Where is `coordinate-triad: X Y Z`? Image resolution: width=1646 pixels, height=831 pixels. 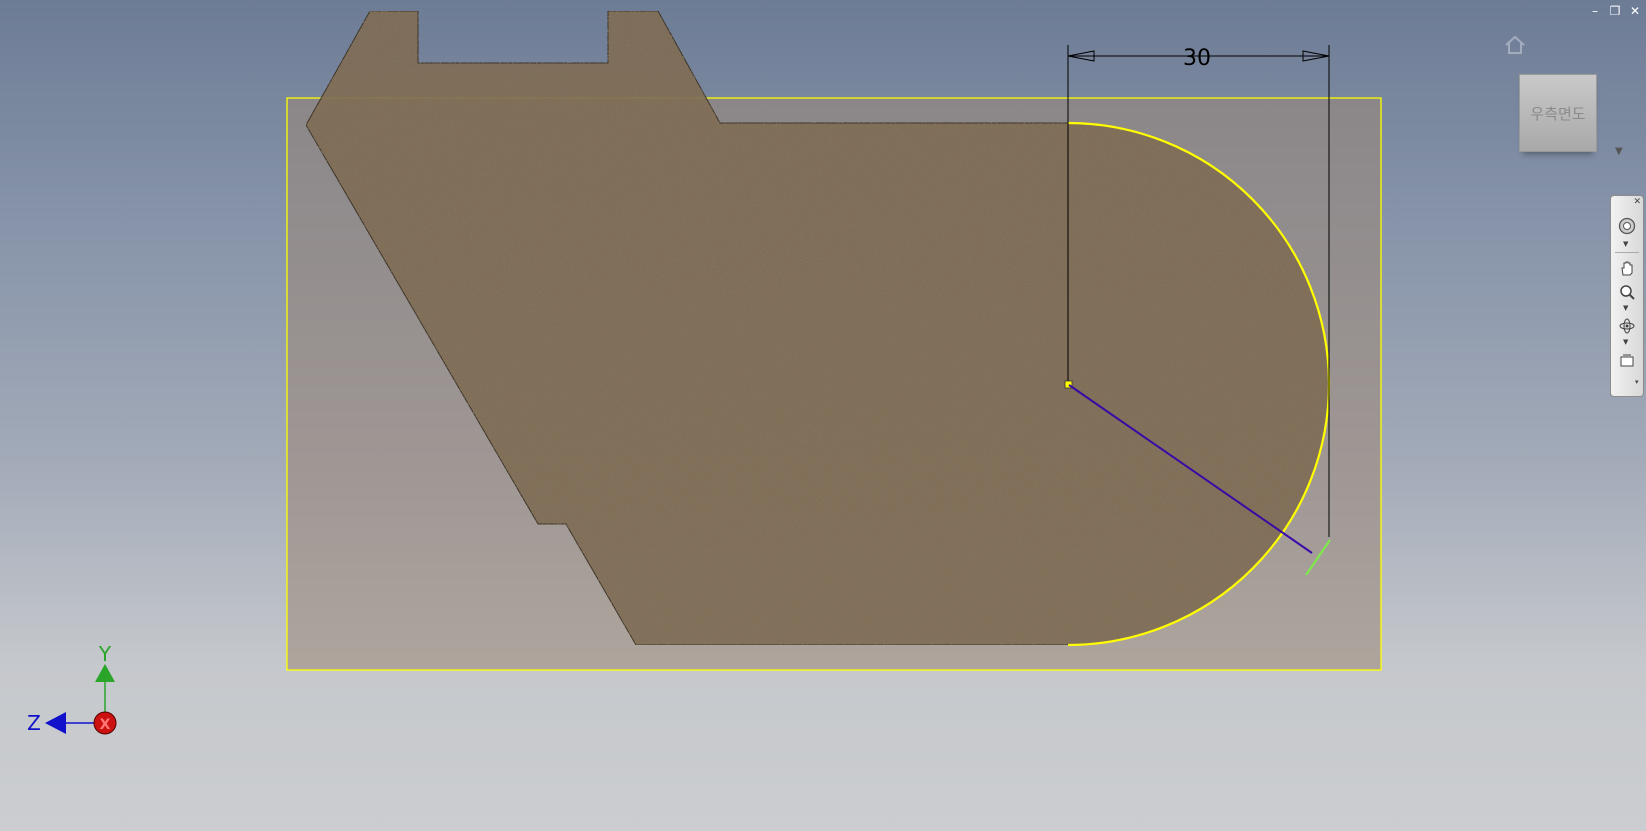
coordinate-triad: X Y Z is located at coordinates (72, 688).